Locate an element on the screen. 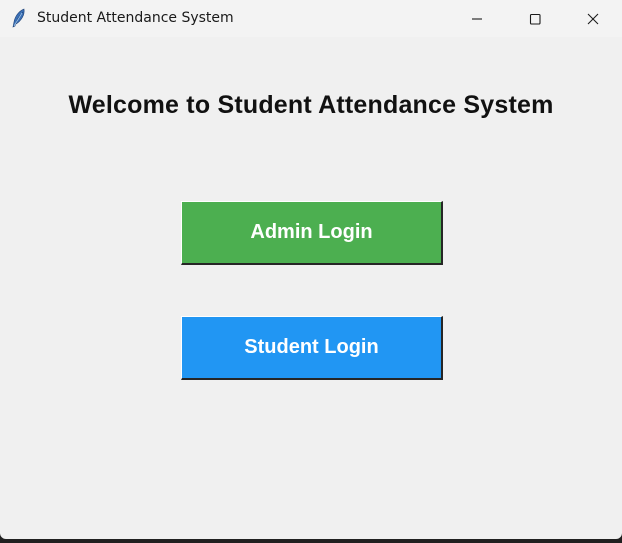 The width and height of the screenshot is (622, 543). close-icon is located at coordinates (593, 19).